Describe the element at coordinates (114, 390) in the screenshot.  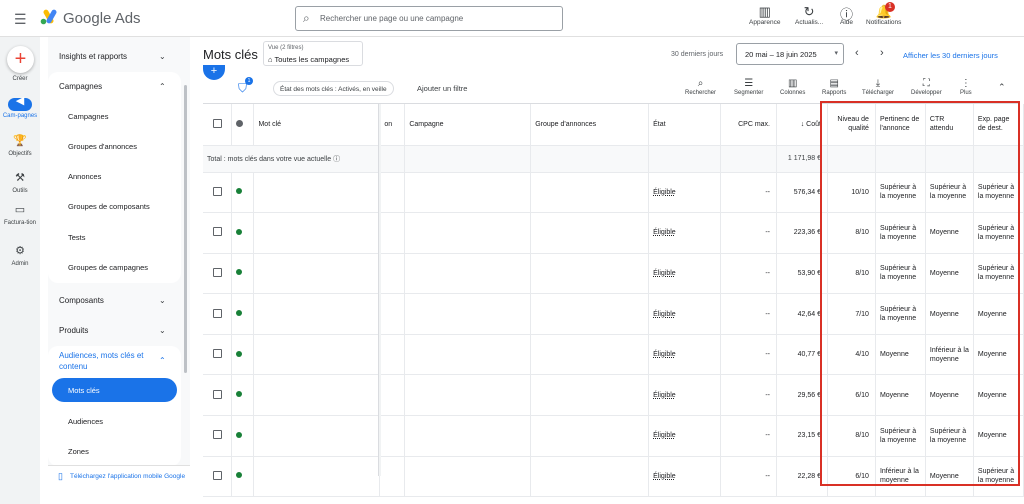
I see `nav-item-mots-cles: Mots clés` at that location.